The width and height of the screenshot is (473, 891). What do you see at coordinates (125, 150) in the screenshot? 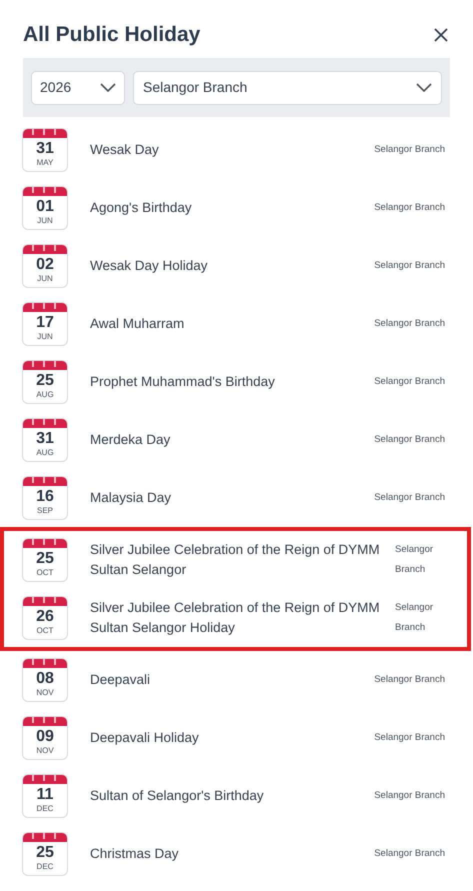
I see `holiday-name: Wesak Day` at bounding box center [125, 150].